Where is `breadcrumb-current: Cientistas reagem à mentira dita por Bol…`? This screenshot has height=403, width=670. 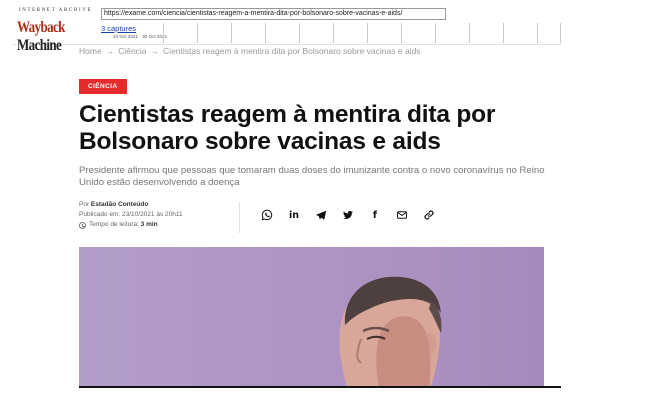
breadcrumb-current: Cientistas reagem à mentira dita por Bol… is located at coordinates (292, 51).